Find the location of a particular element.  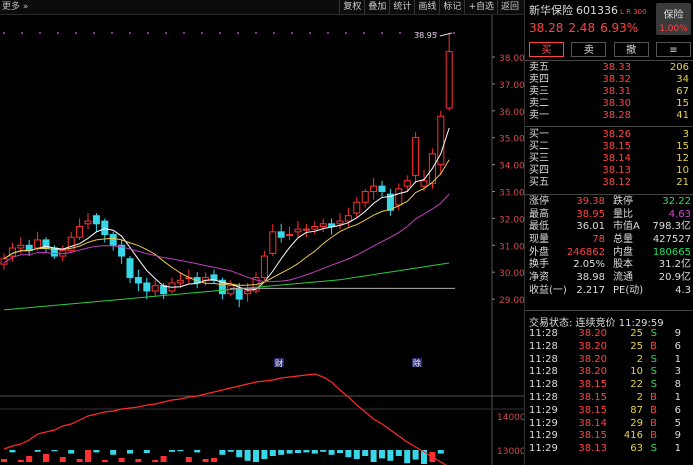

price-change: 2.48 is located at coordinates (582, 28).